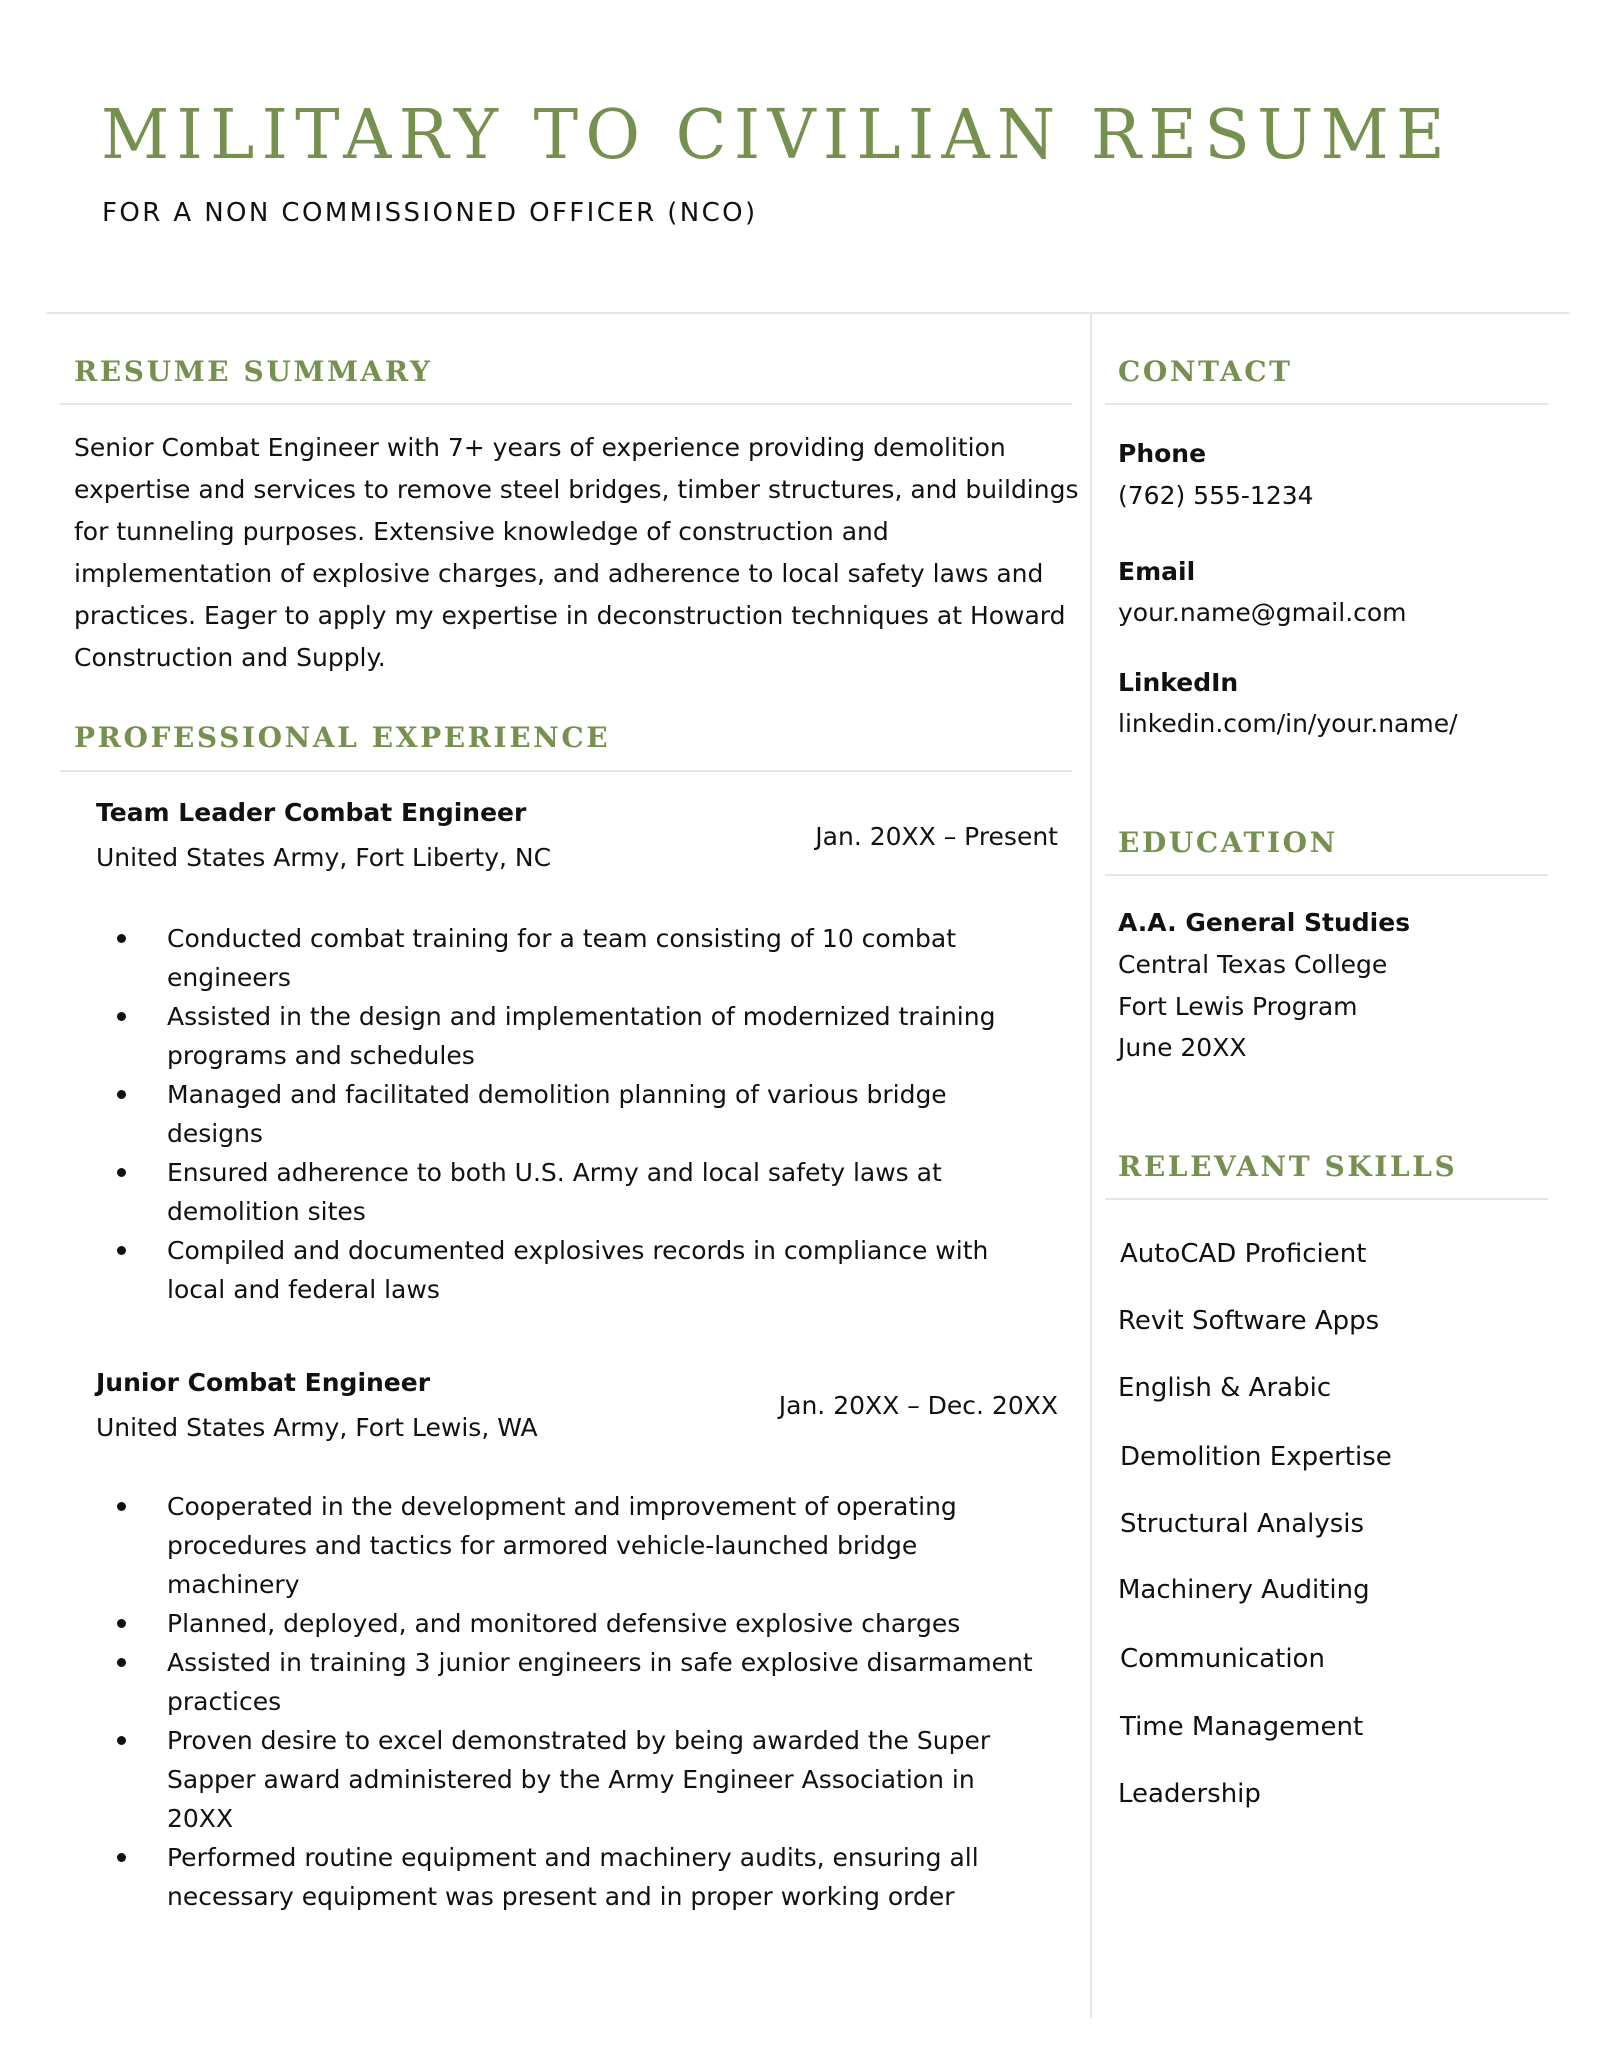  What do you see at coordinates (1162, 453) in the screenshot?
I see `contact-phone-label: Phone` at bounding box center [1162, 453].